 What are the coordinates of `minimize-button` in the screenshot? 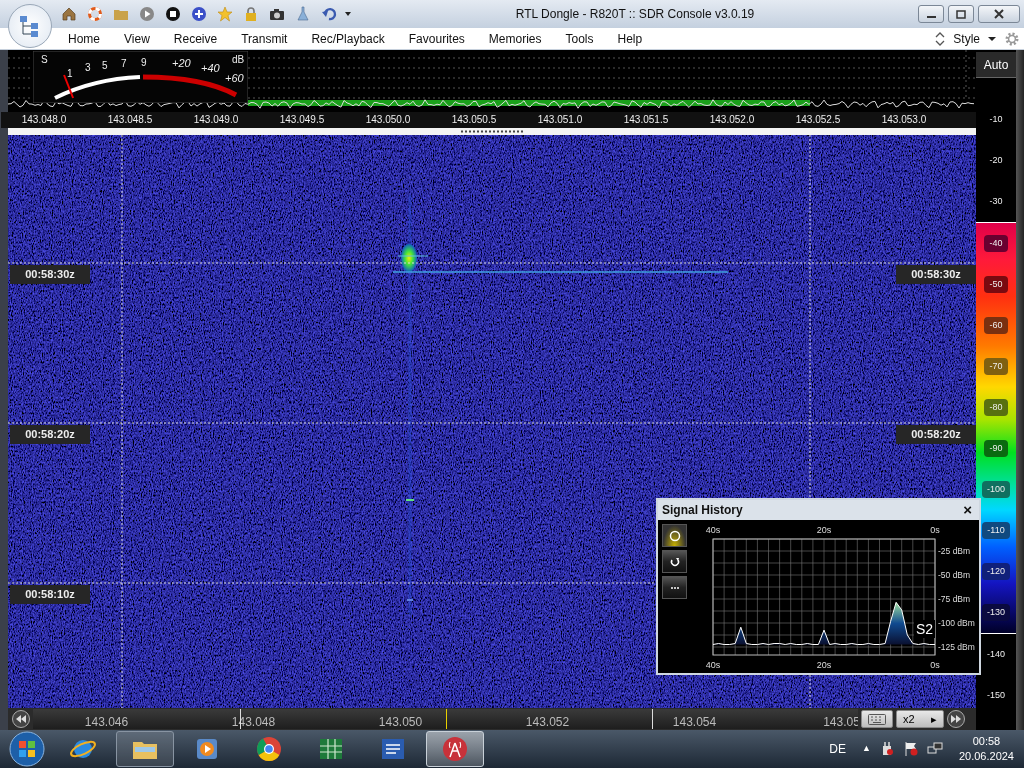 It's located at (931, 14).